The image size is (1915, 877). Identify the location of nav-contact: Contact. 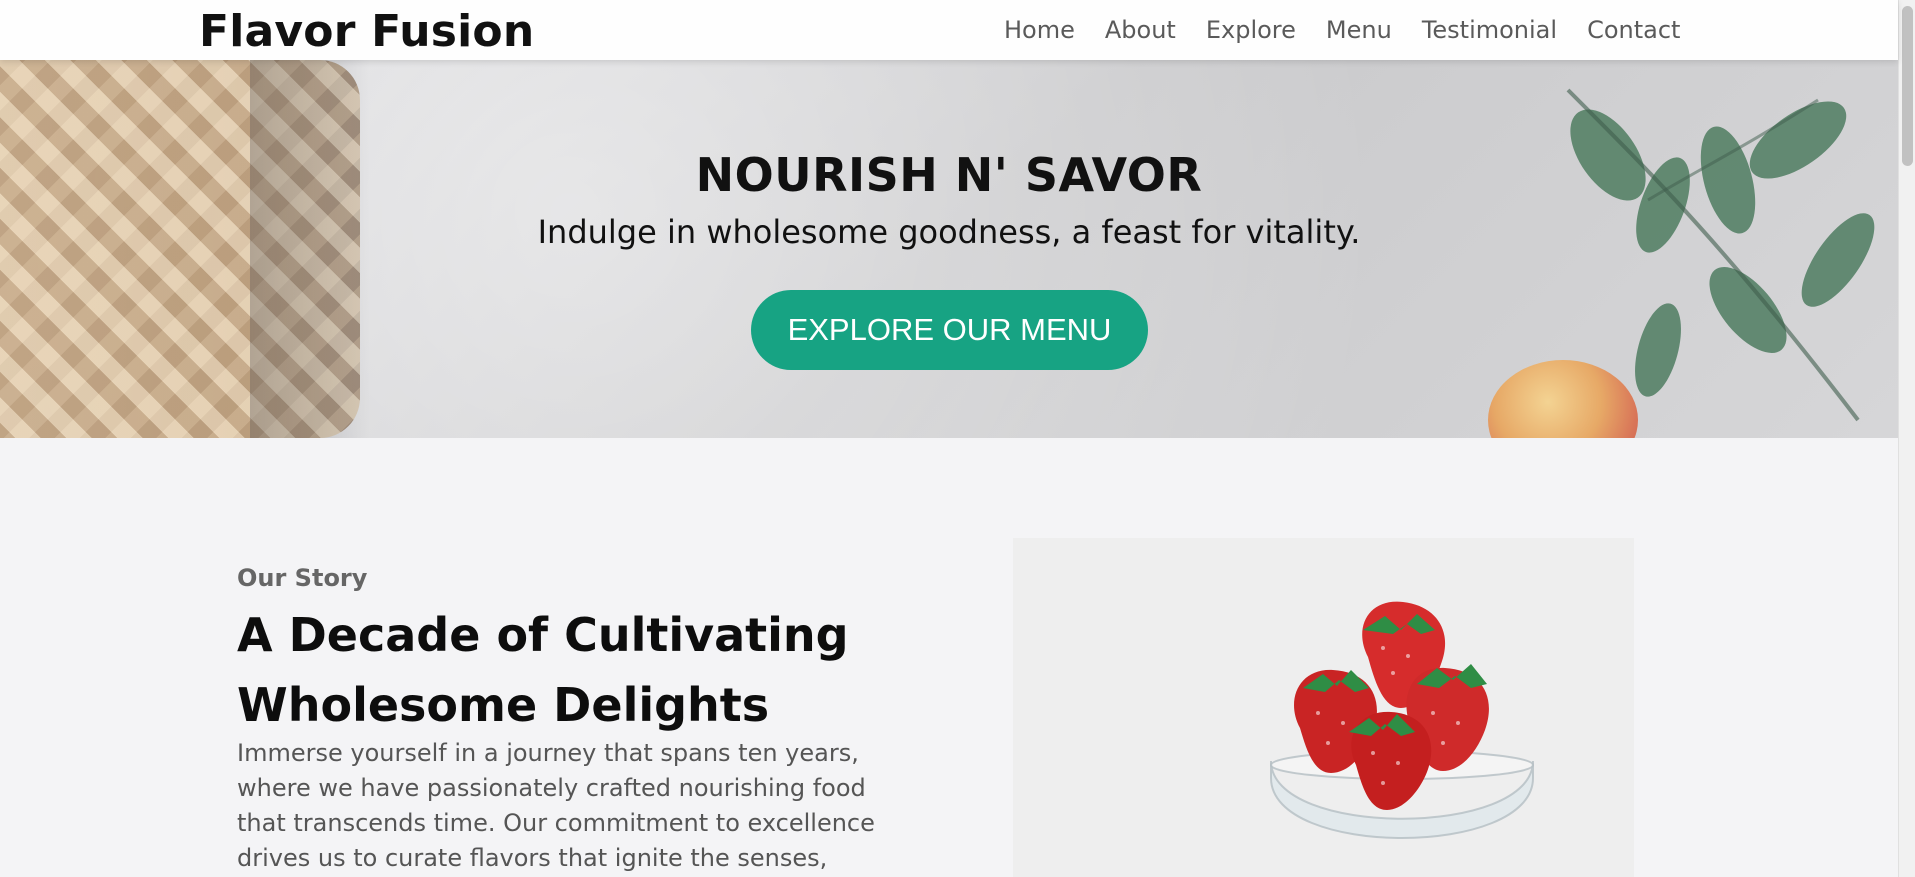
(1633, 30).